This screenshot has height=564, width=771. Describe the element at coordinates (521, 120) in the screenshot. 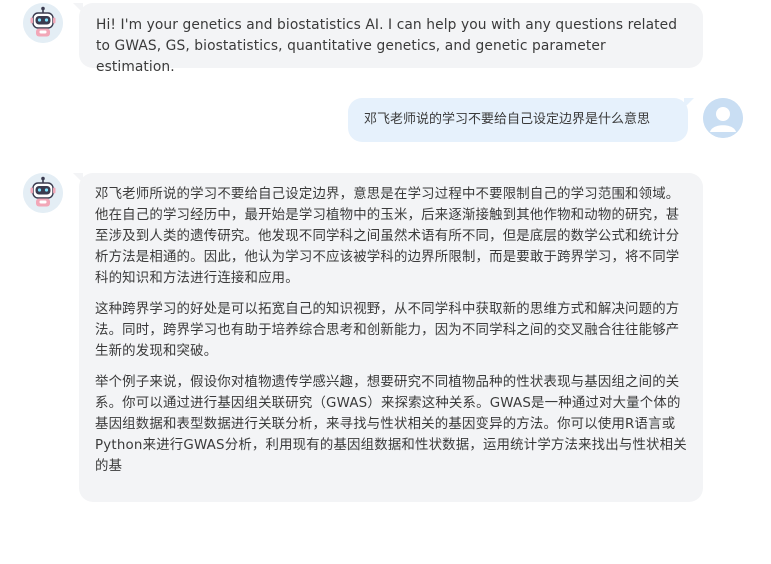

I see `user-question-message: 邓飞老师说的学习不要给自己设定边界是什么意思` at that location.